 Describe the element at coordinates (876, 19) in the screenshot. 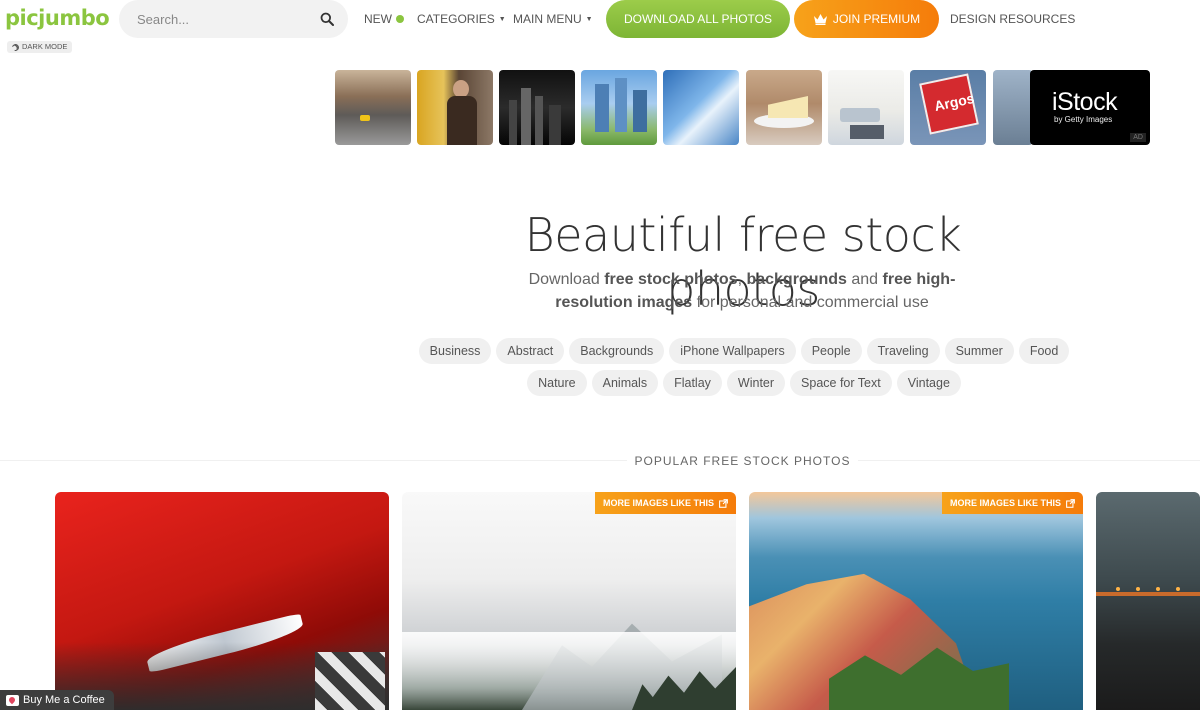

I see `join-premium-label: JOIN PREMIUM` at that location.